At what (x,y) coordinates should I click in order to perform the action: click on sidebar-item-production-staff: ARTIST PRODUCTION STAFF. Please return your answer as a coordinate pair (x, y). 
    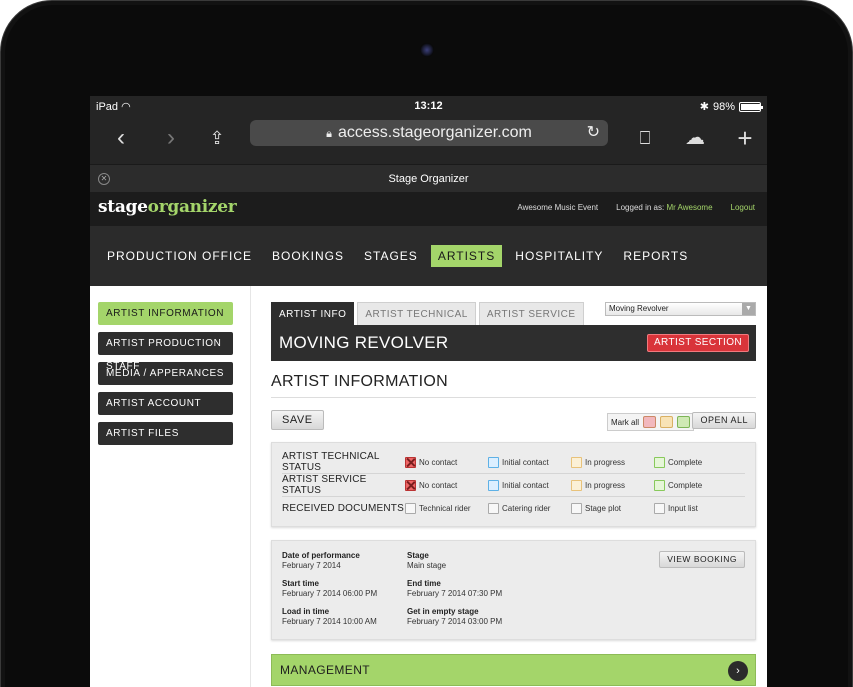
    Looking at the image, I should click on (165, 352).